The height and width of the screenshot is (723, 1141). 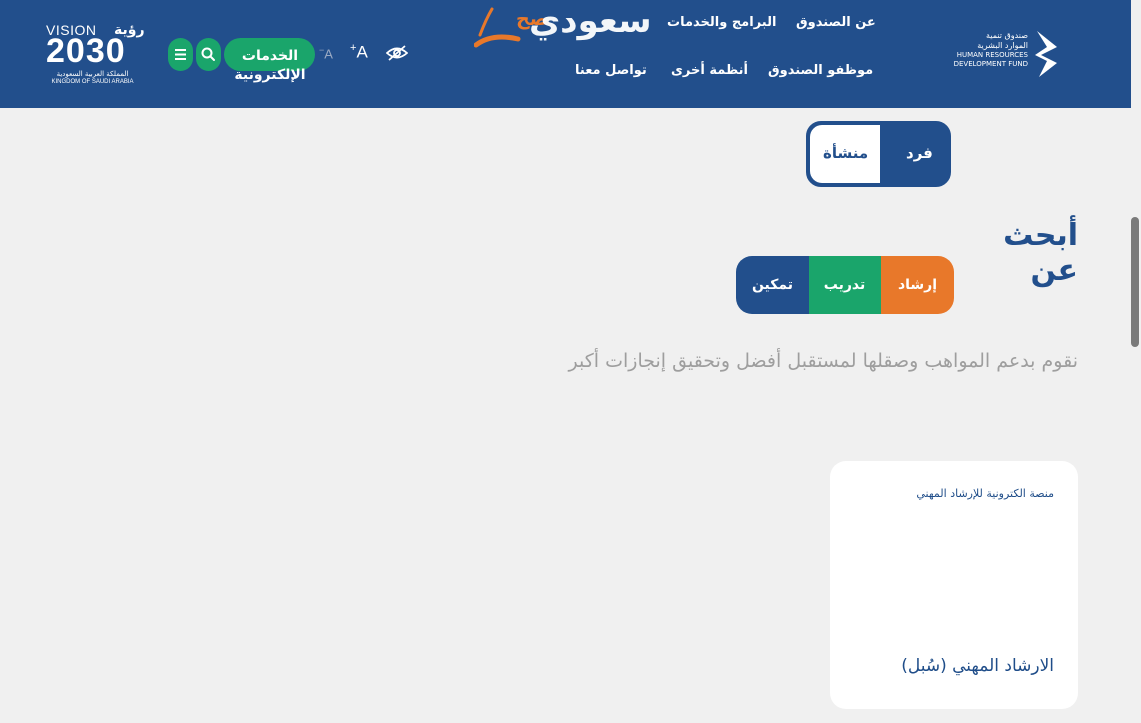 I want to click on search-button, so click(x=208, y=54).